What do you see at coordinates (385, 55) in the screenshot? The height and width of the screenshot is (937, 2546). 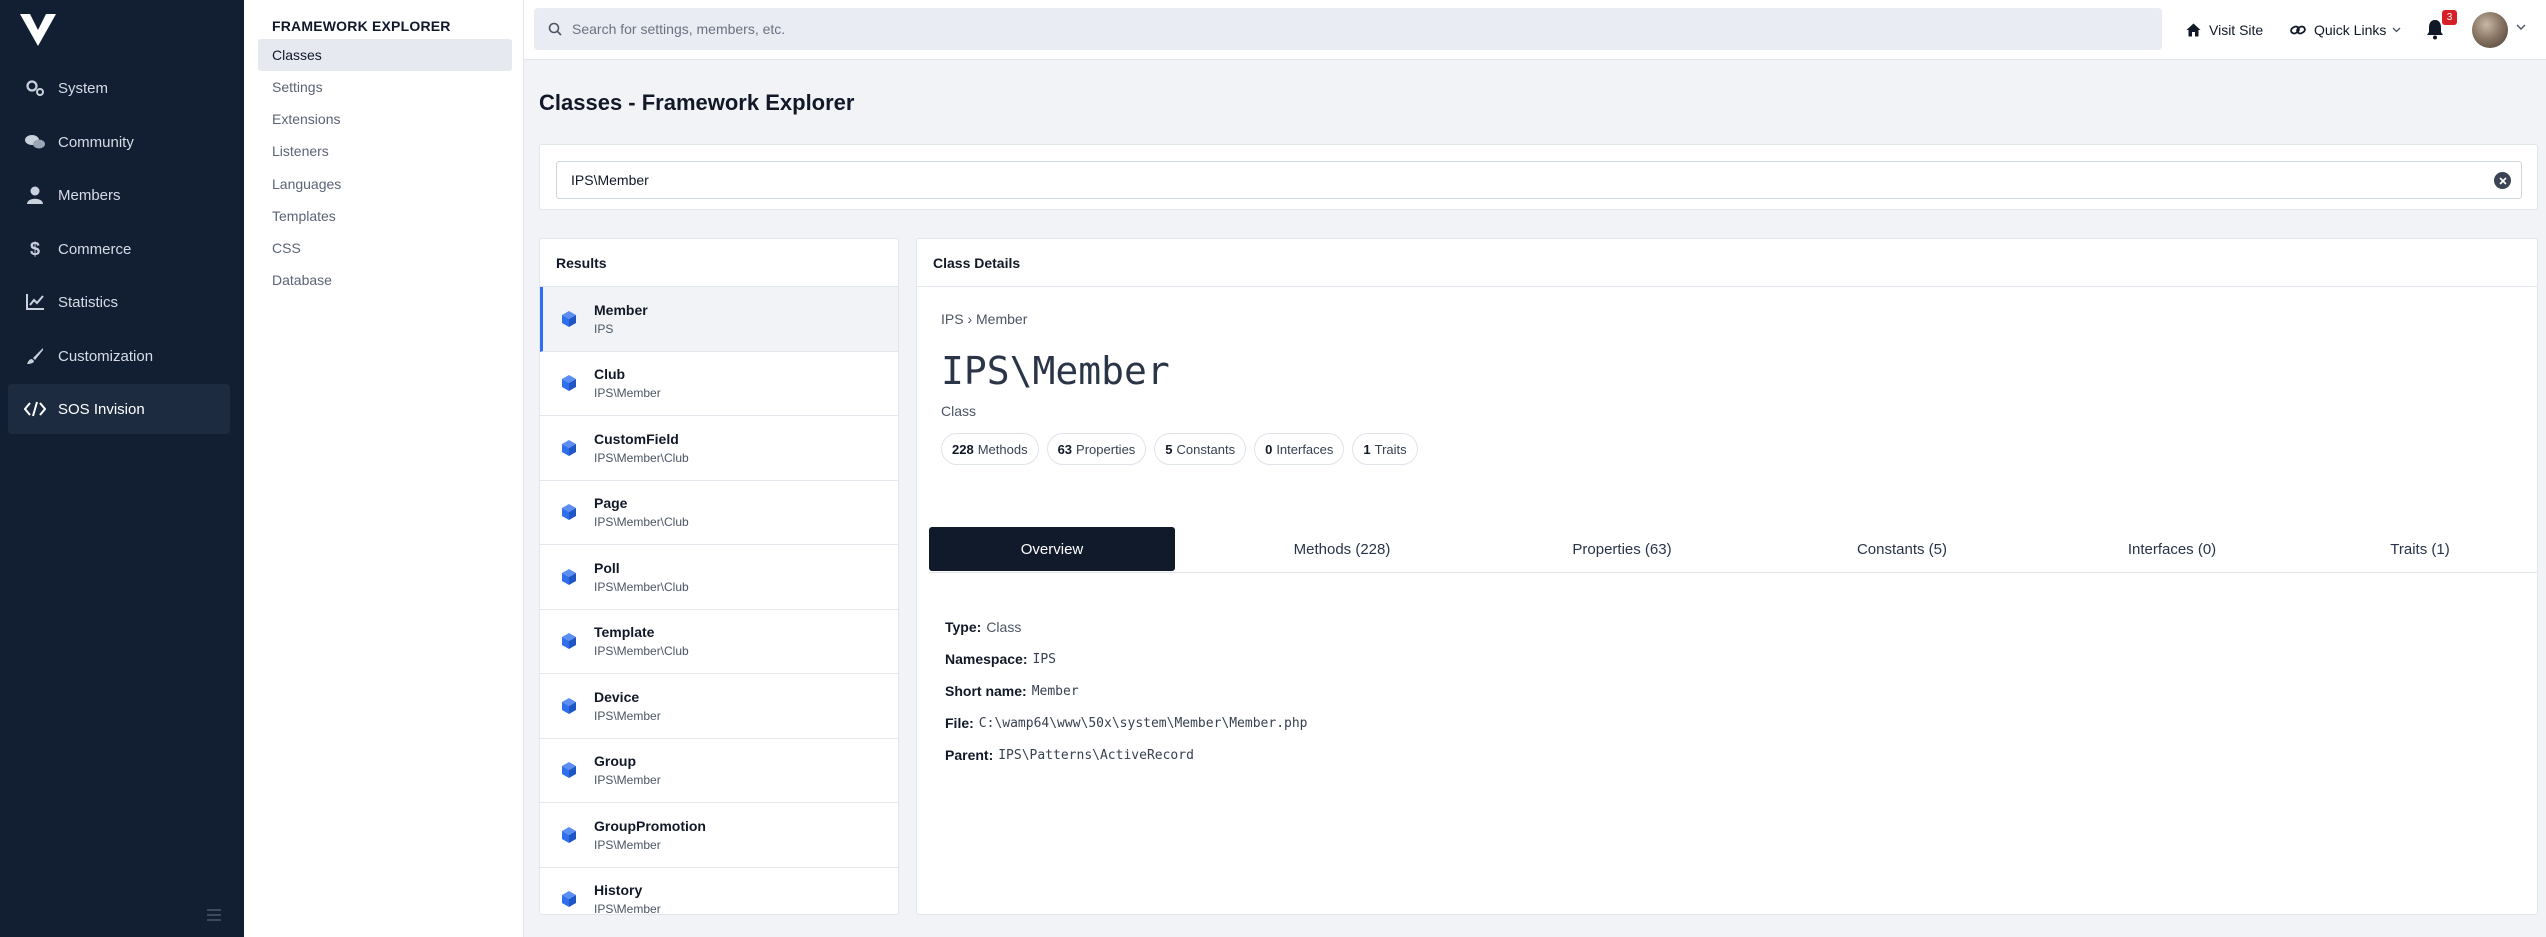 I see `subnav-item-classes: Classes` at bounding box center [385, 55].